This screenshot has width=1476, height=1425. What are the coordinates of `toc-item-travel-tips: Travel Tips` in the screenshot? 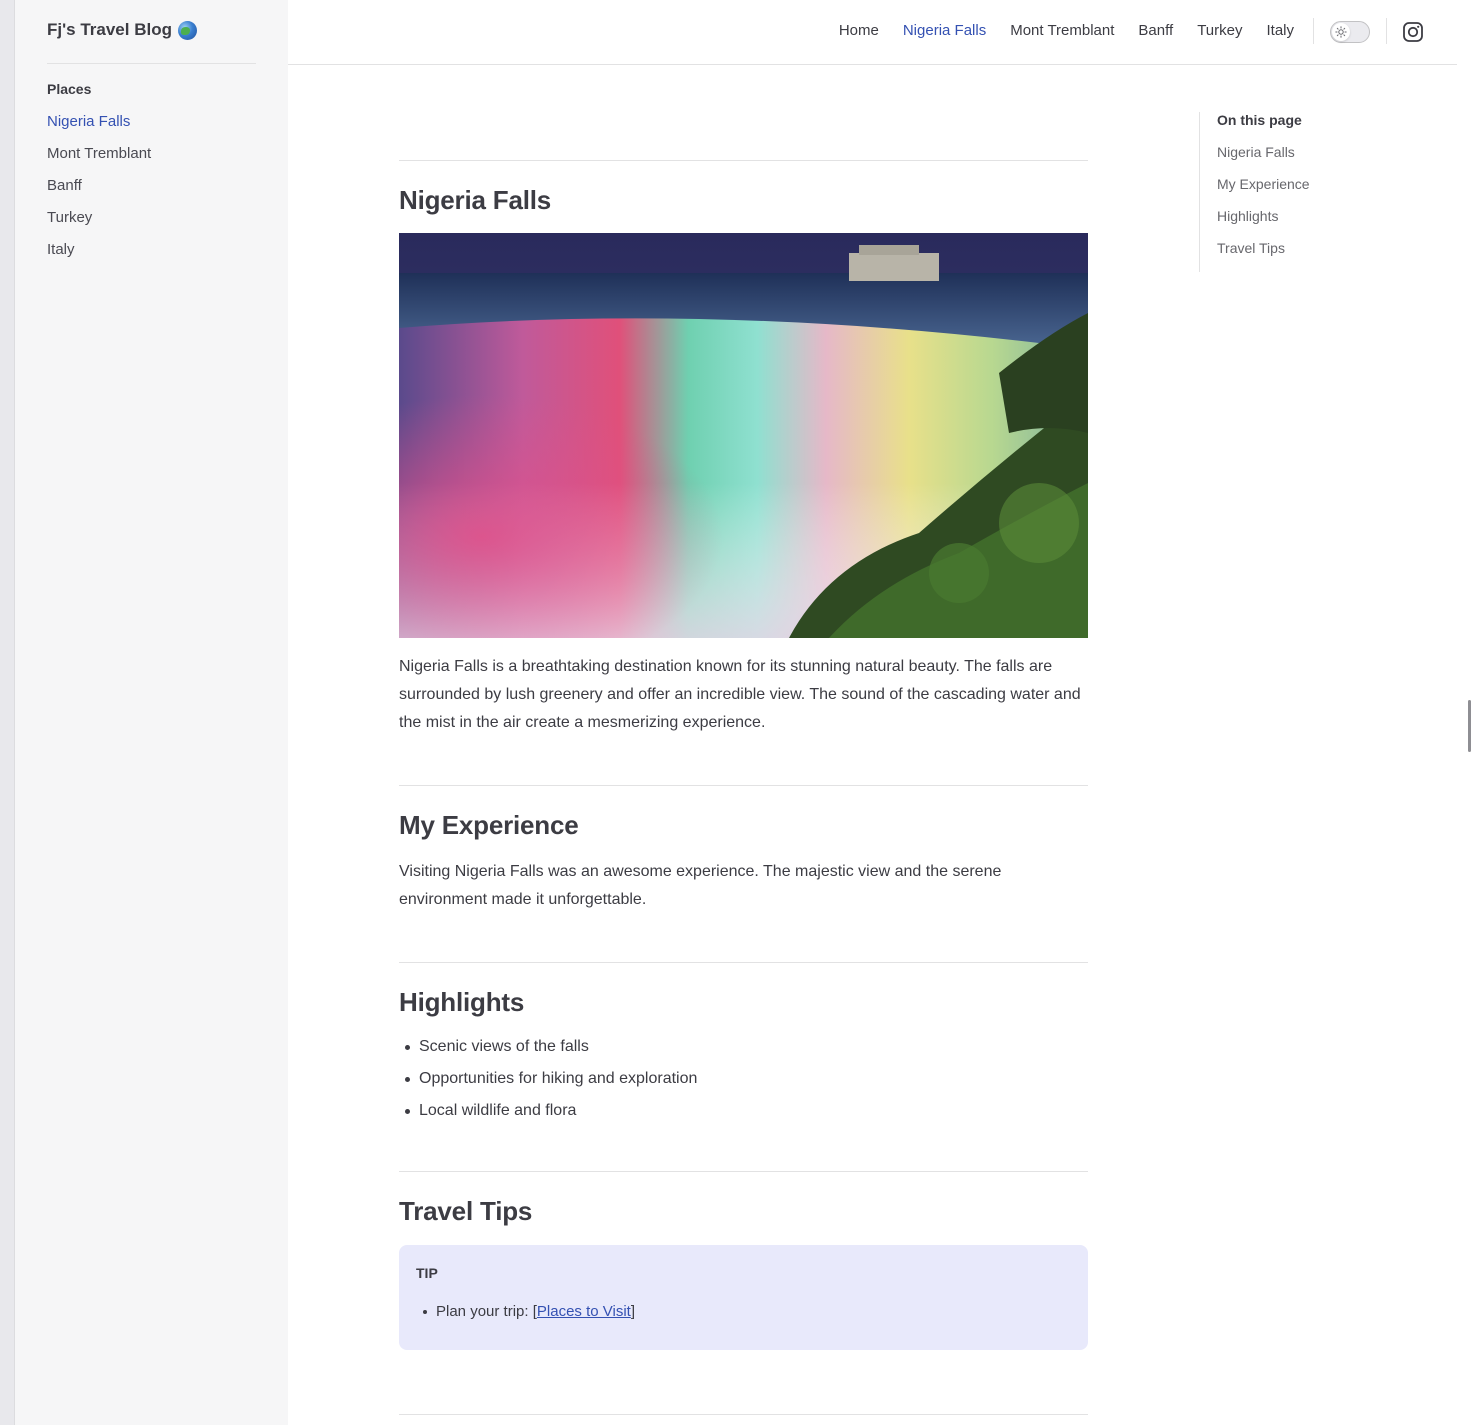 It's located at (1308, 248).